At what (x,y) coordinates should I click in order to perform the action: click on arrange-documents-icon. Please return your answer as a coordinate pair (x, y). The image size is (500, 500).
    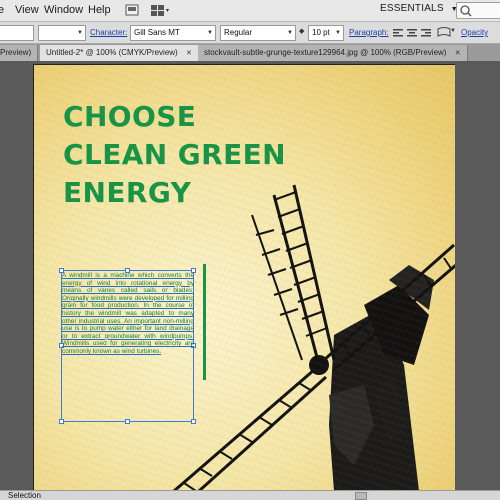
    Looking at the image, I should click on (161, 10).